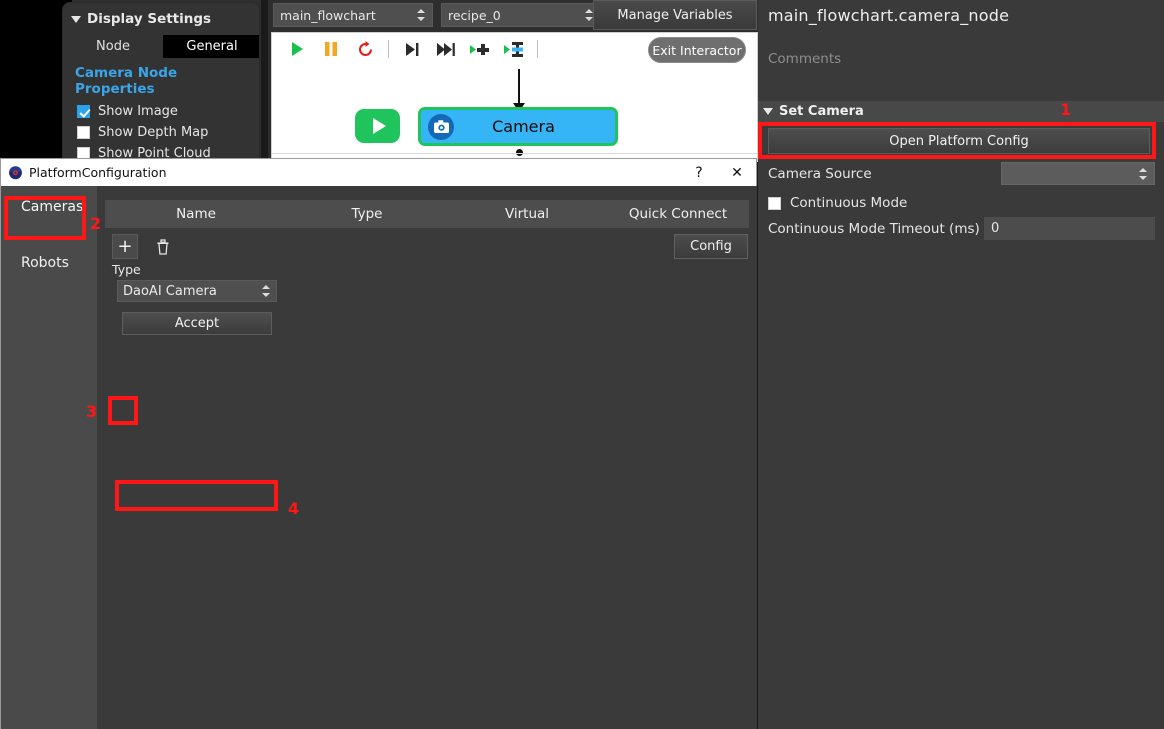  Describe the element at coordinates (523, 126) in the screenshot. I see `flowchart-node-label: Camera` at that location.